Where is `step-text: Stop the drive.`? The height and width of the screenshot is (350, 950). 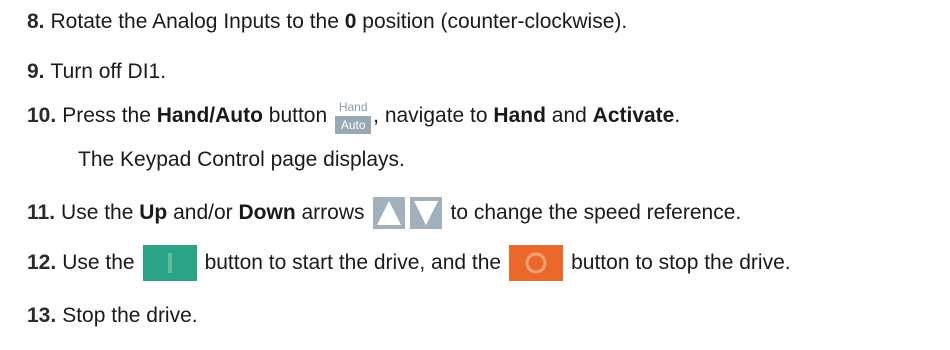
step-text: Stop the drive. is located at coordinates (130, 315).